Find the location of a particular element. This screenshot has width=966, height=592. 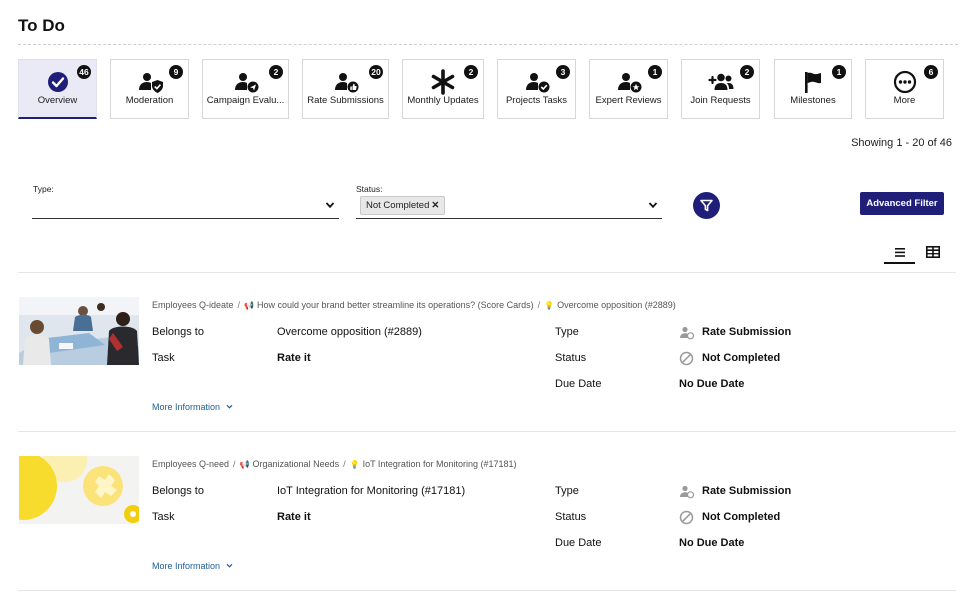

tab-label: Monthly Updates is located at coordinates (443, 100).